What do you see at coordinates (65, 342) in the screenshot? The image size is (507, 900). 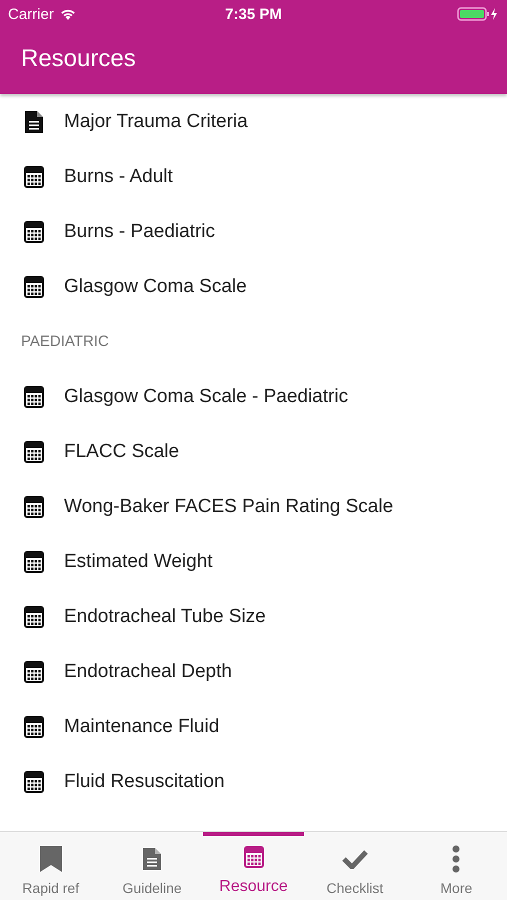 I see `section-header: PAEDIATRIC` at bounding box center [65, 342].